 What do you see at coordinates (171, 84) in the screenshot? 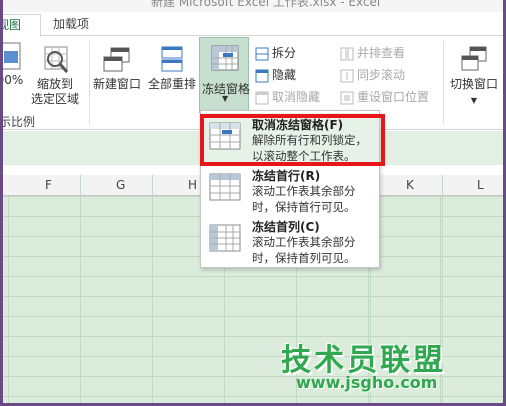
I see `arrange-all-label: 全部重排` at bounding box center [171, 84].